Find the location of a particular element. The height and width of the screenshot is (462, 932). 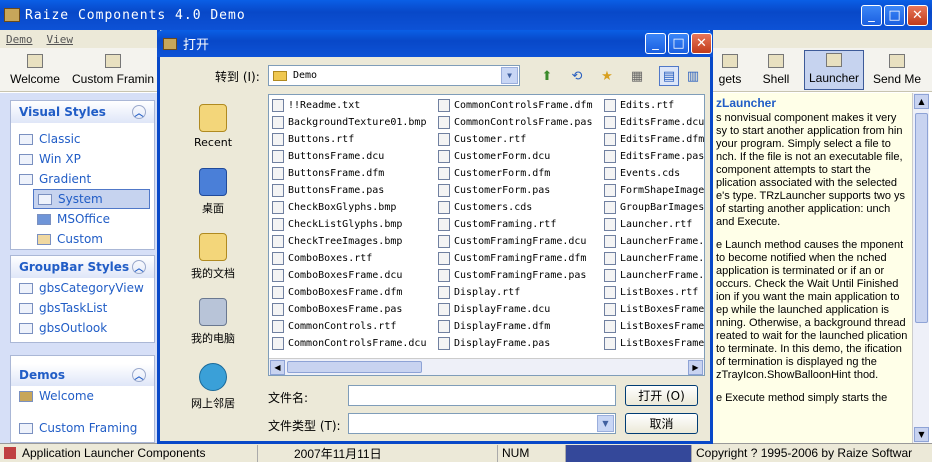

minimize-button: _ is located at coordinates (871, 15).